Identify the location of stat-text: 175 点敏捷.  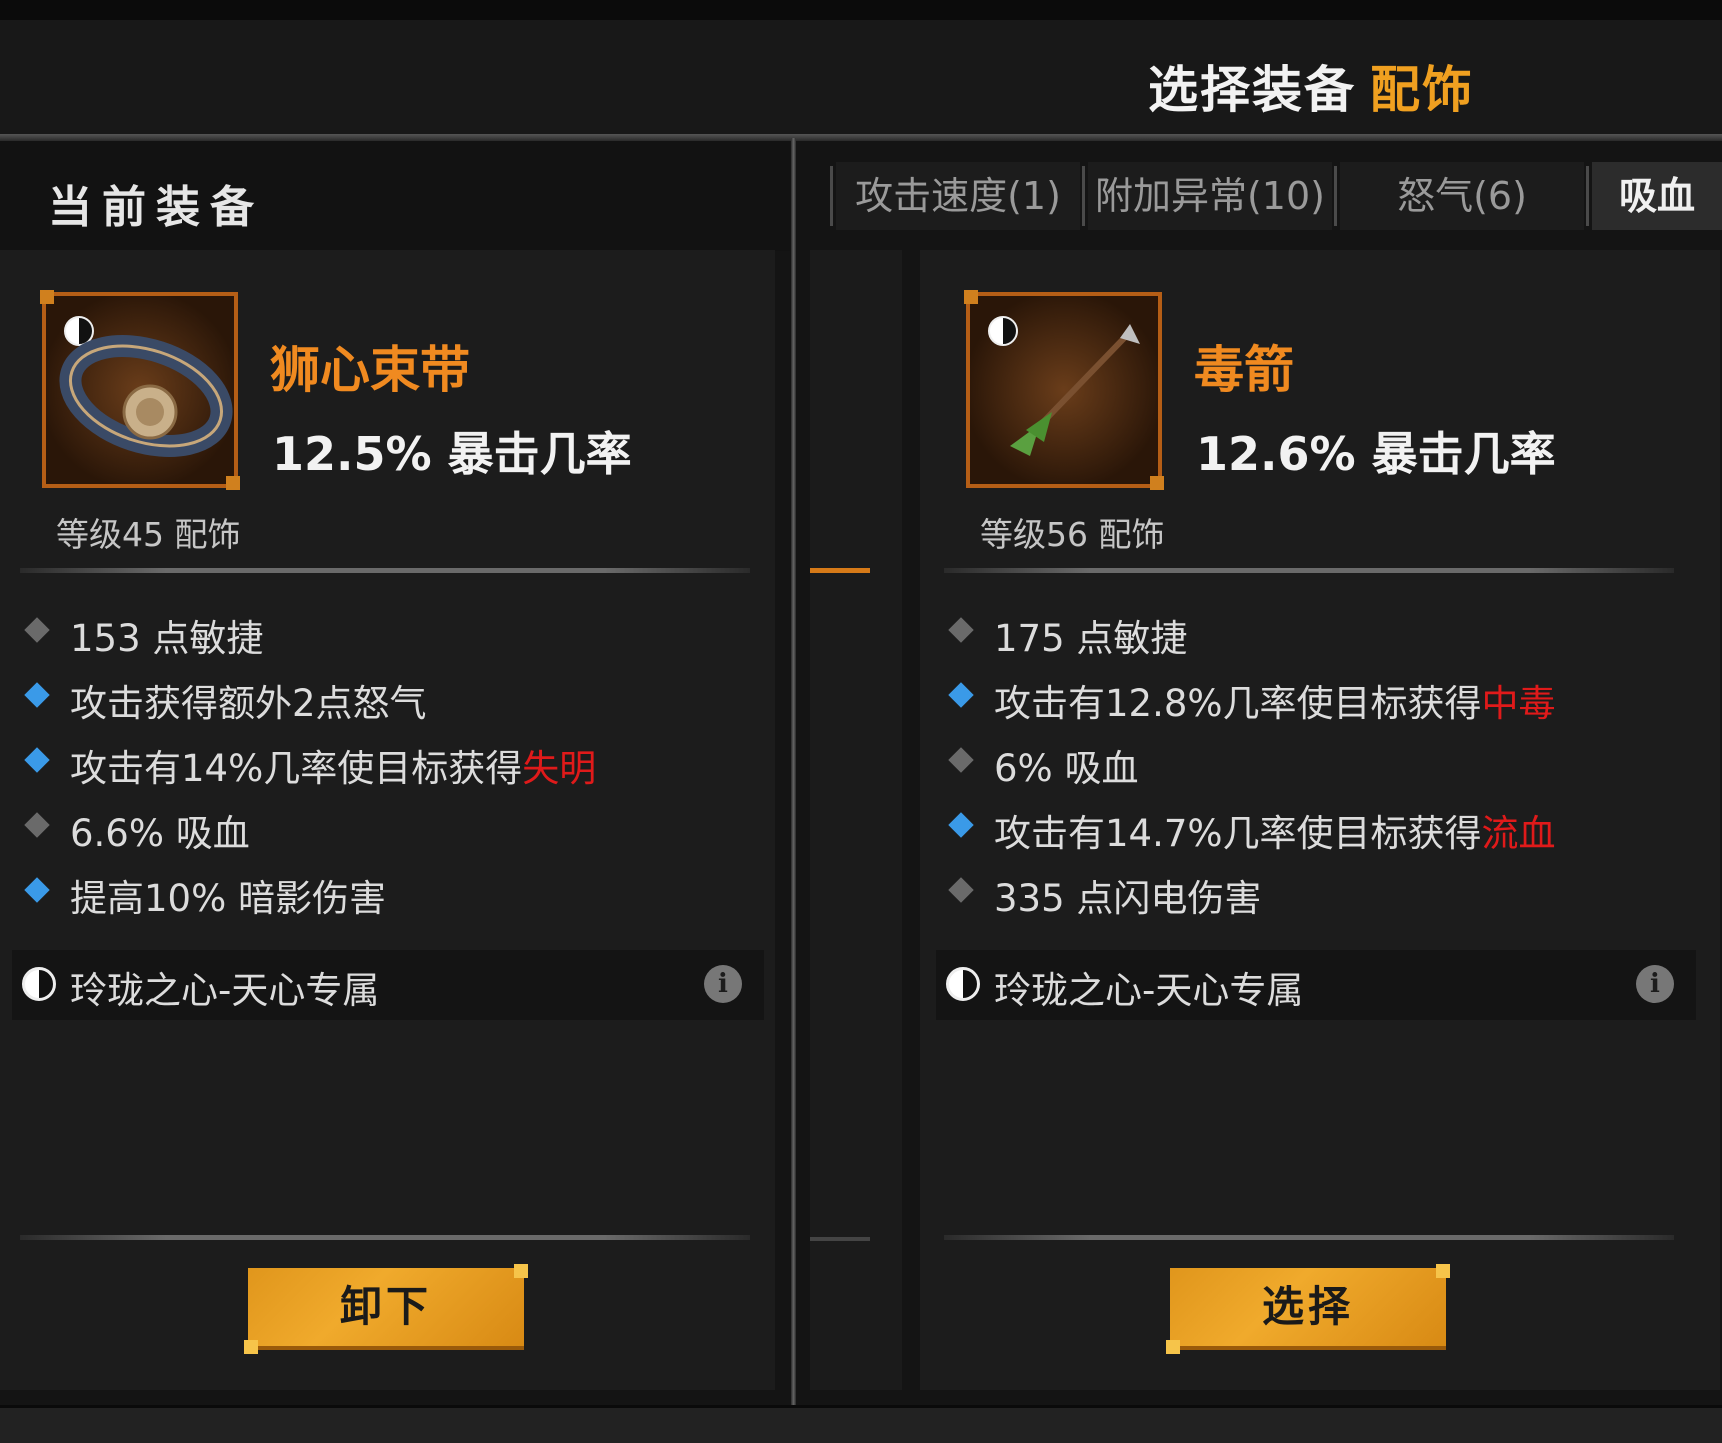
(1091, 638).